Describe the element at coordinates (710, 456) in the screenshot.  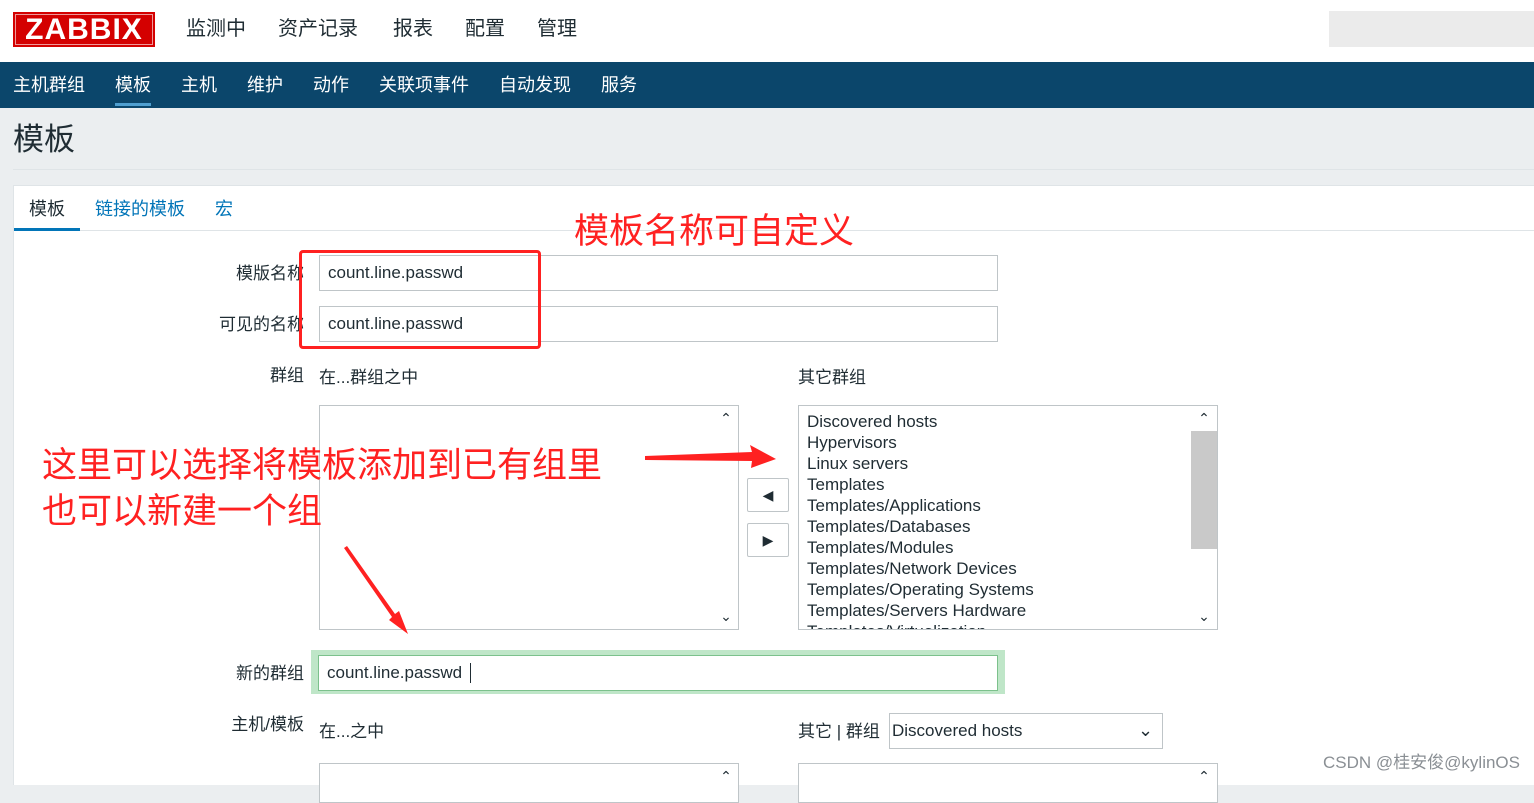
I see `annotation-arrow-right` at that location.